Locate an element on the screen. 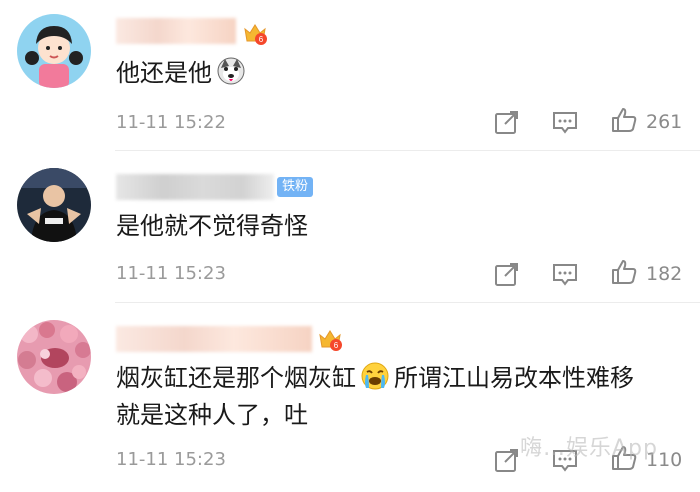  comment-text-line-1: 烟灰缸还是那个烟灰缸 所谓江山易改本性难移 is located at coordinates (375, 378).